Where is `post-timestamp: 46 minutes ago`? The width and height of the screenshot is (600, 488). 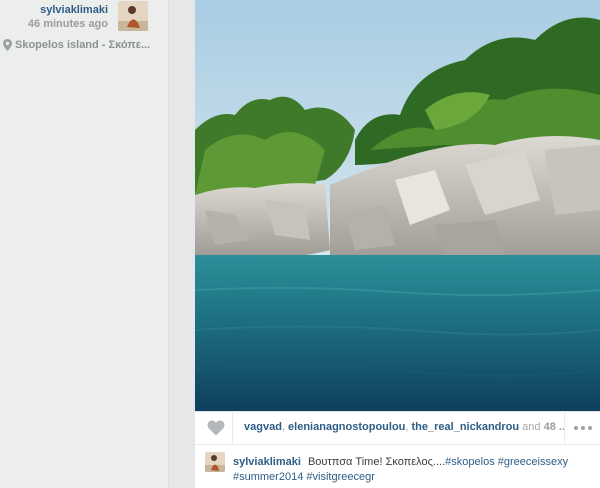
post-timestamp: 46 minutes ago is located at coordinates (68, 24).